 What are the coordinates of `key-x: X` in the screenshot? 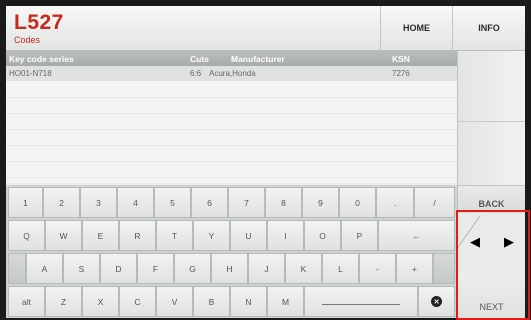 It's located at (100, 301).